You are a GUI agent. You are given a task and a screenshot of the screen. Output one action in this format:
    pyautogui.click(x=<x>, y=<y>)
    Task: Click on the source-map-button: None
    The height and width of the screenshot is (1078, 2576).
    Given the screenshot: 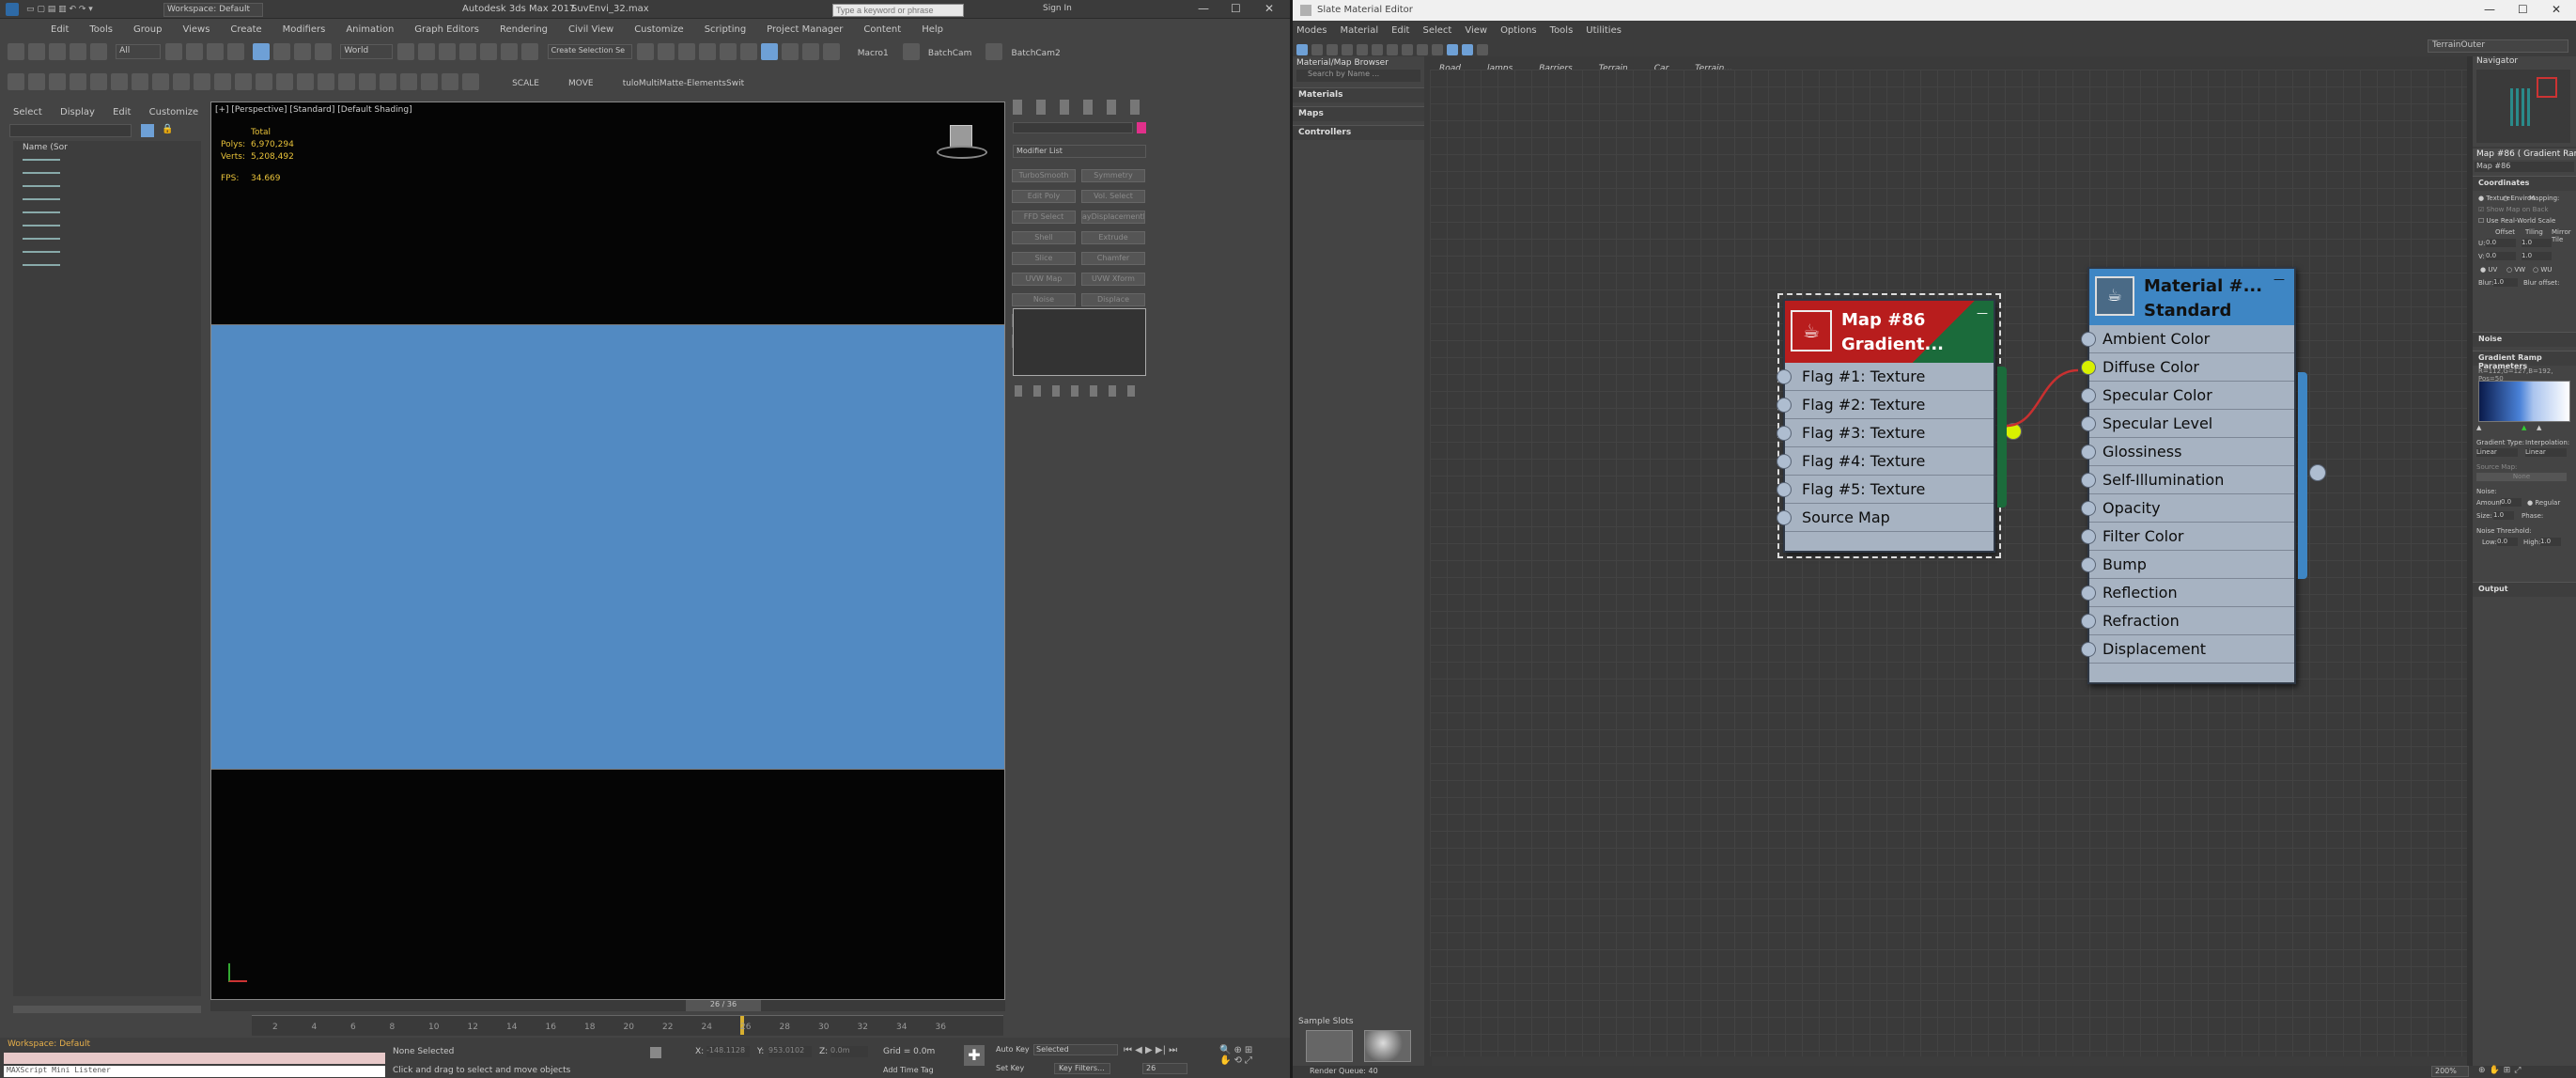 What is the action you would take?
    pyautogui.click(x=2521, y=477)
    